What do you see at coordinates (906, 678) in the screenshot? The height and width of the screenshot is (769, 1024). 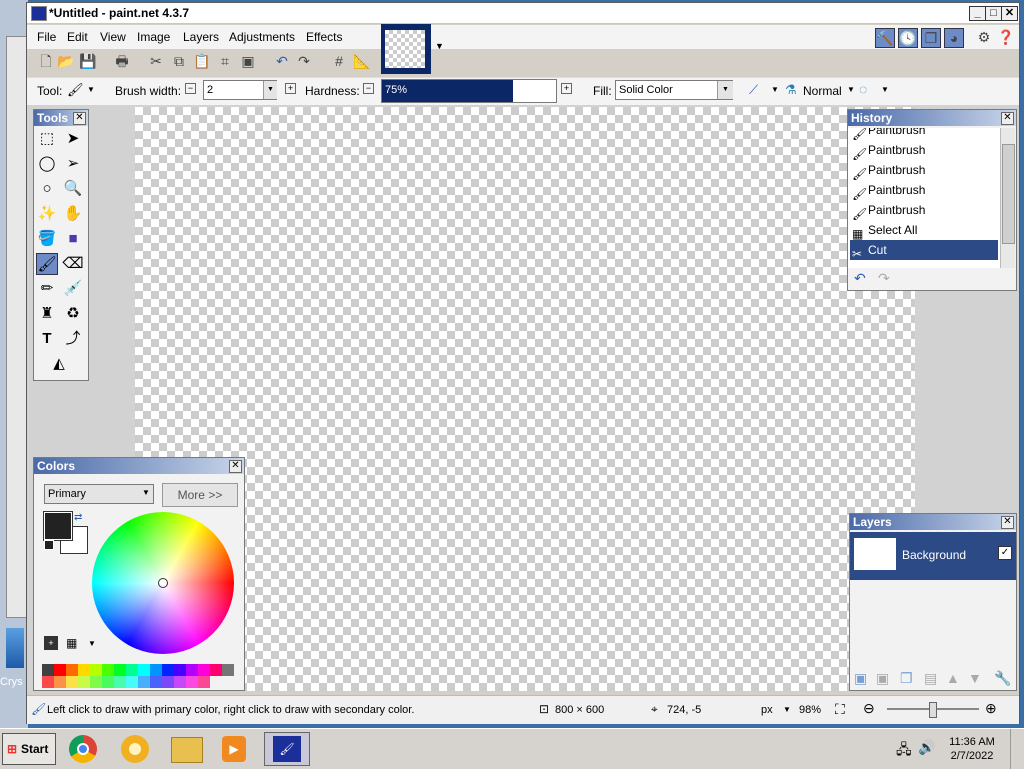 I see `duplicate-layer-icon: ❐` at bounding box center [906, 678].